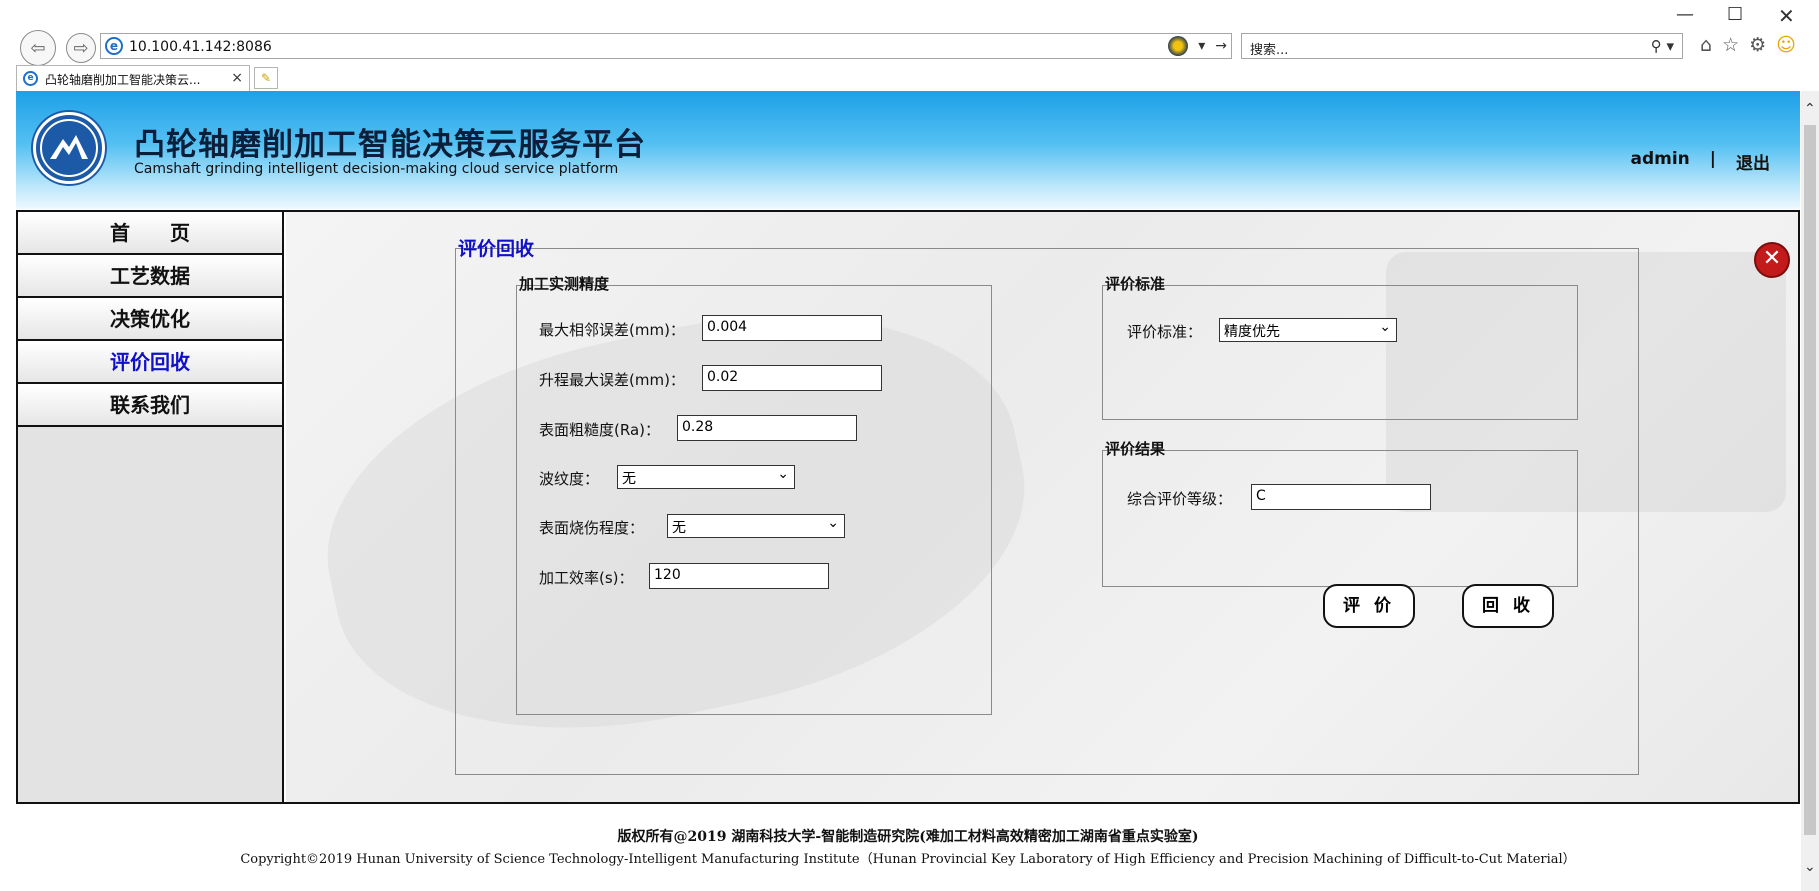 The image size is (1819, 891). Describe the element at coordinates (150, 233) in the screenshot. I see `sidebar-item-home: 首 页` at that location.